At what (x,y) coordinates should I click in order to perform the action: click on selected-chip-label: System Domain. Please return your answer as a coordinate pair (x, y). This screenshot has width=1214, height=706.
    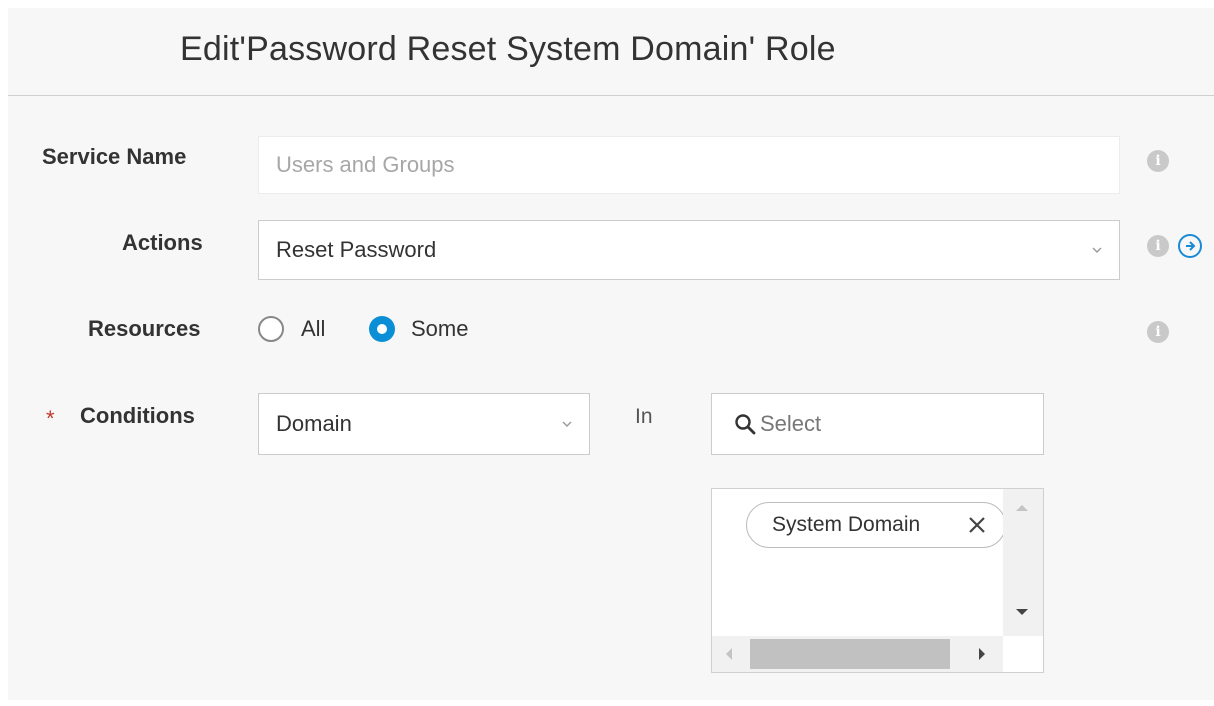
    Looking at the image, I should click on (846, 524).